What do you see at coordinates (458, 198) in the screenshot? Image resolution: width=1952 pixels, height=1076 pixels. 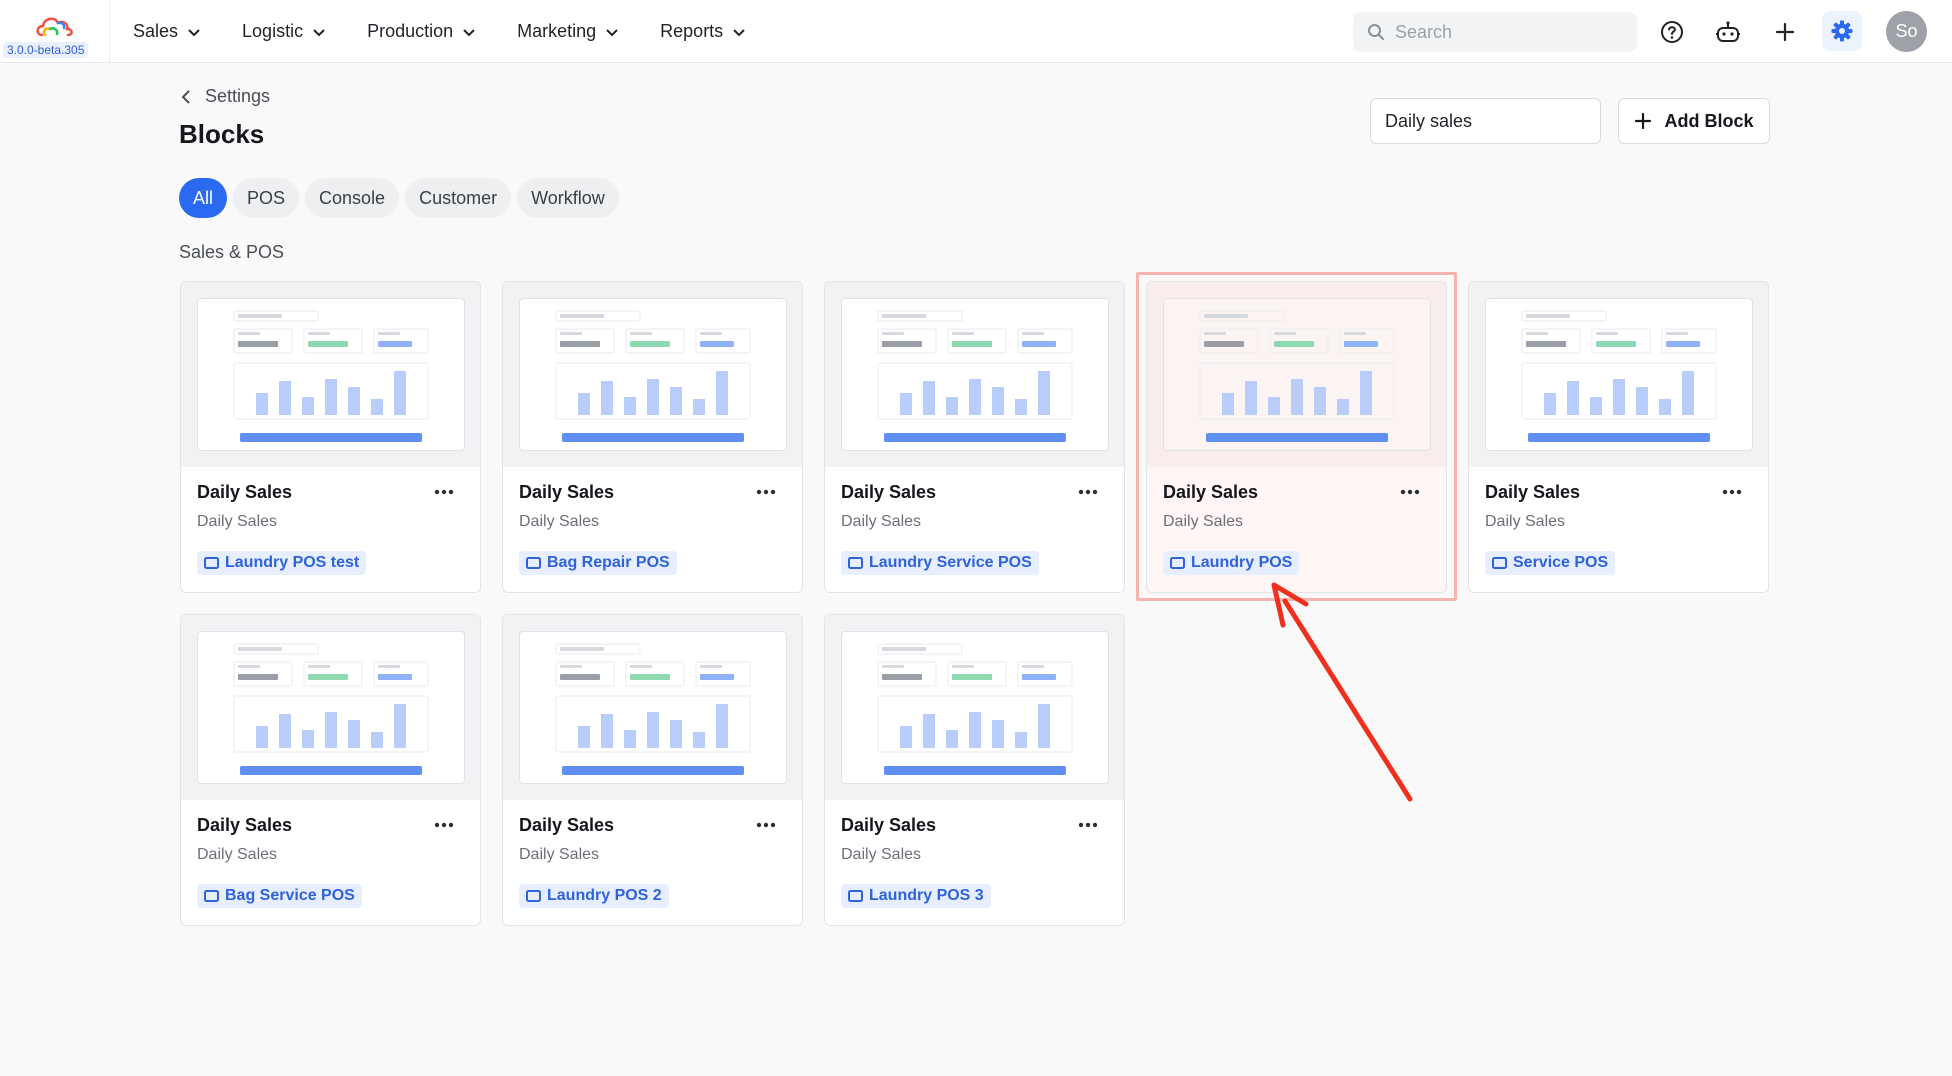 I see `tab-customer: Customer` at bounding box center [458, 198].